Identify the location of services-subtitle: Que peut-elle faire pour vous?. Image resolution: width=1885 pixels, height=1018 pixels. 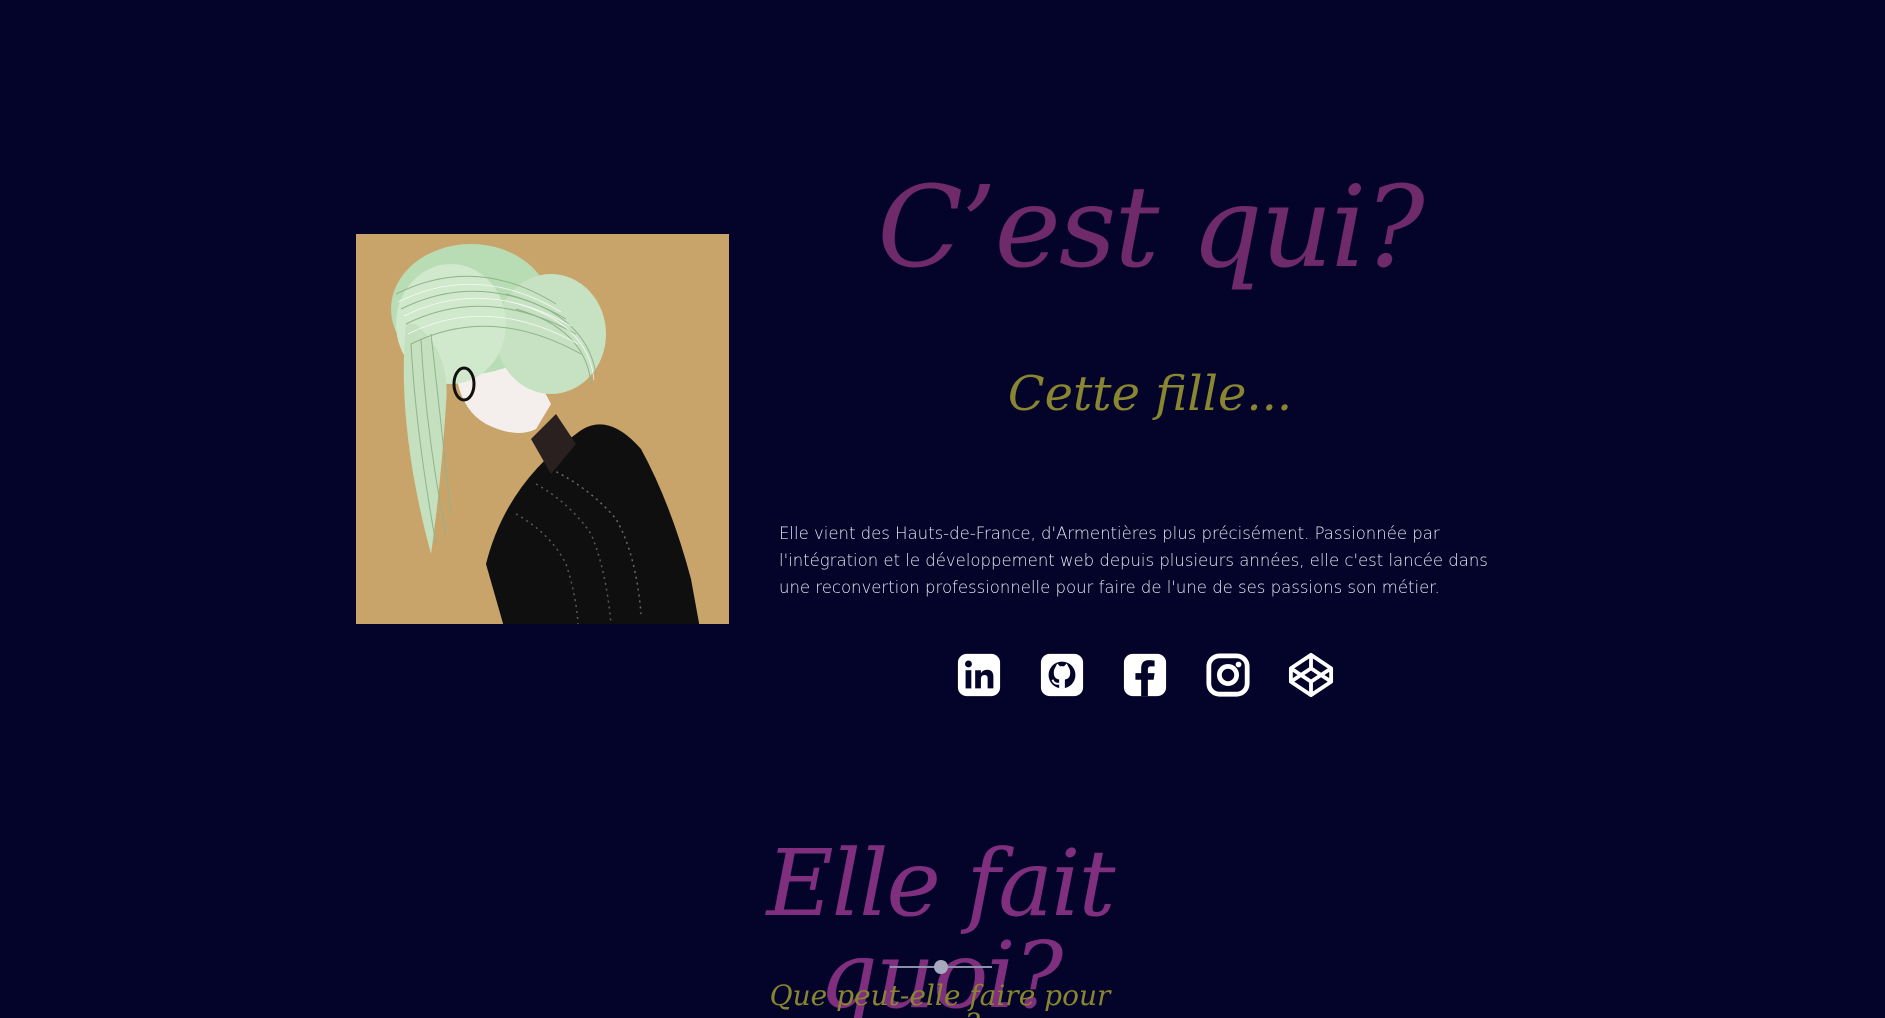
(940, 998).